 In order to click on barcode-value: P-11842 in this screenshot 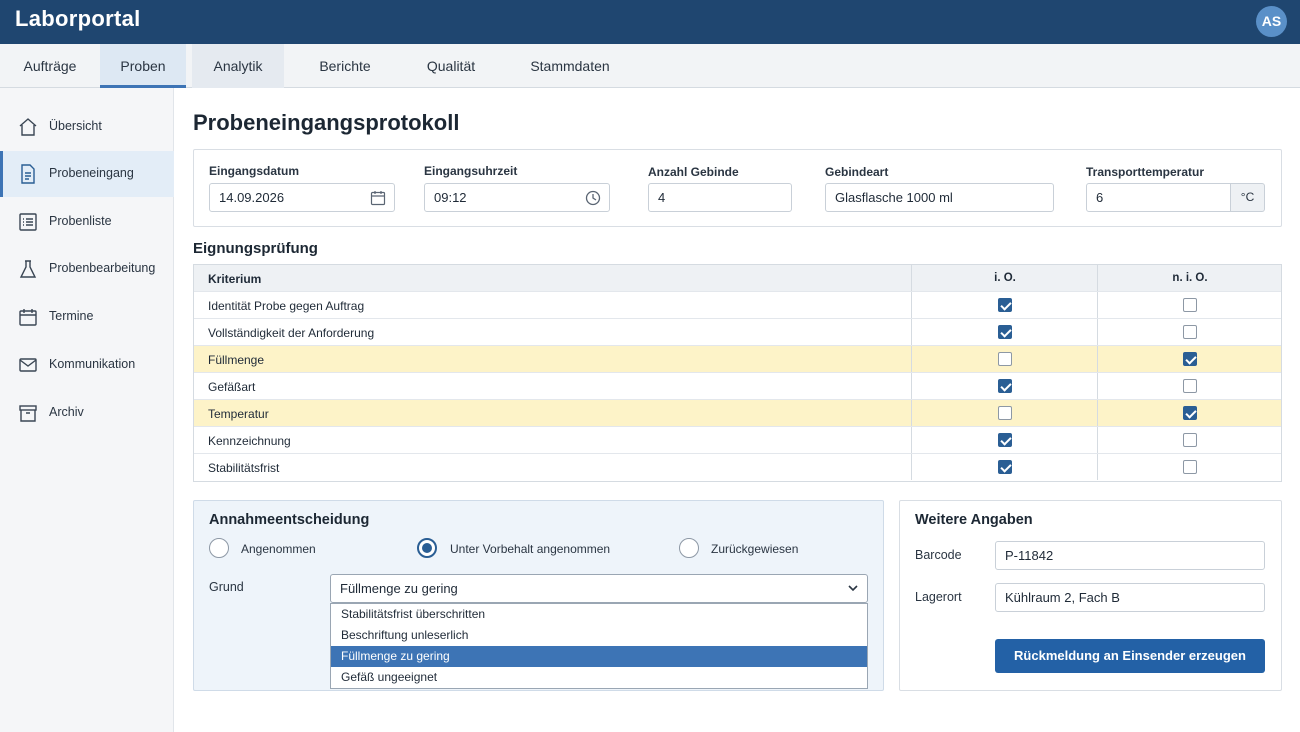, I will do `click(1029, 555)`.